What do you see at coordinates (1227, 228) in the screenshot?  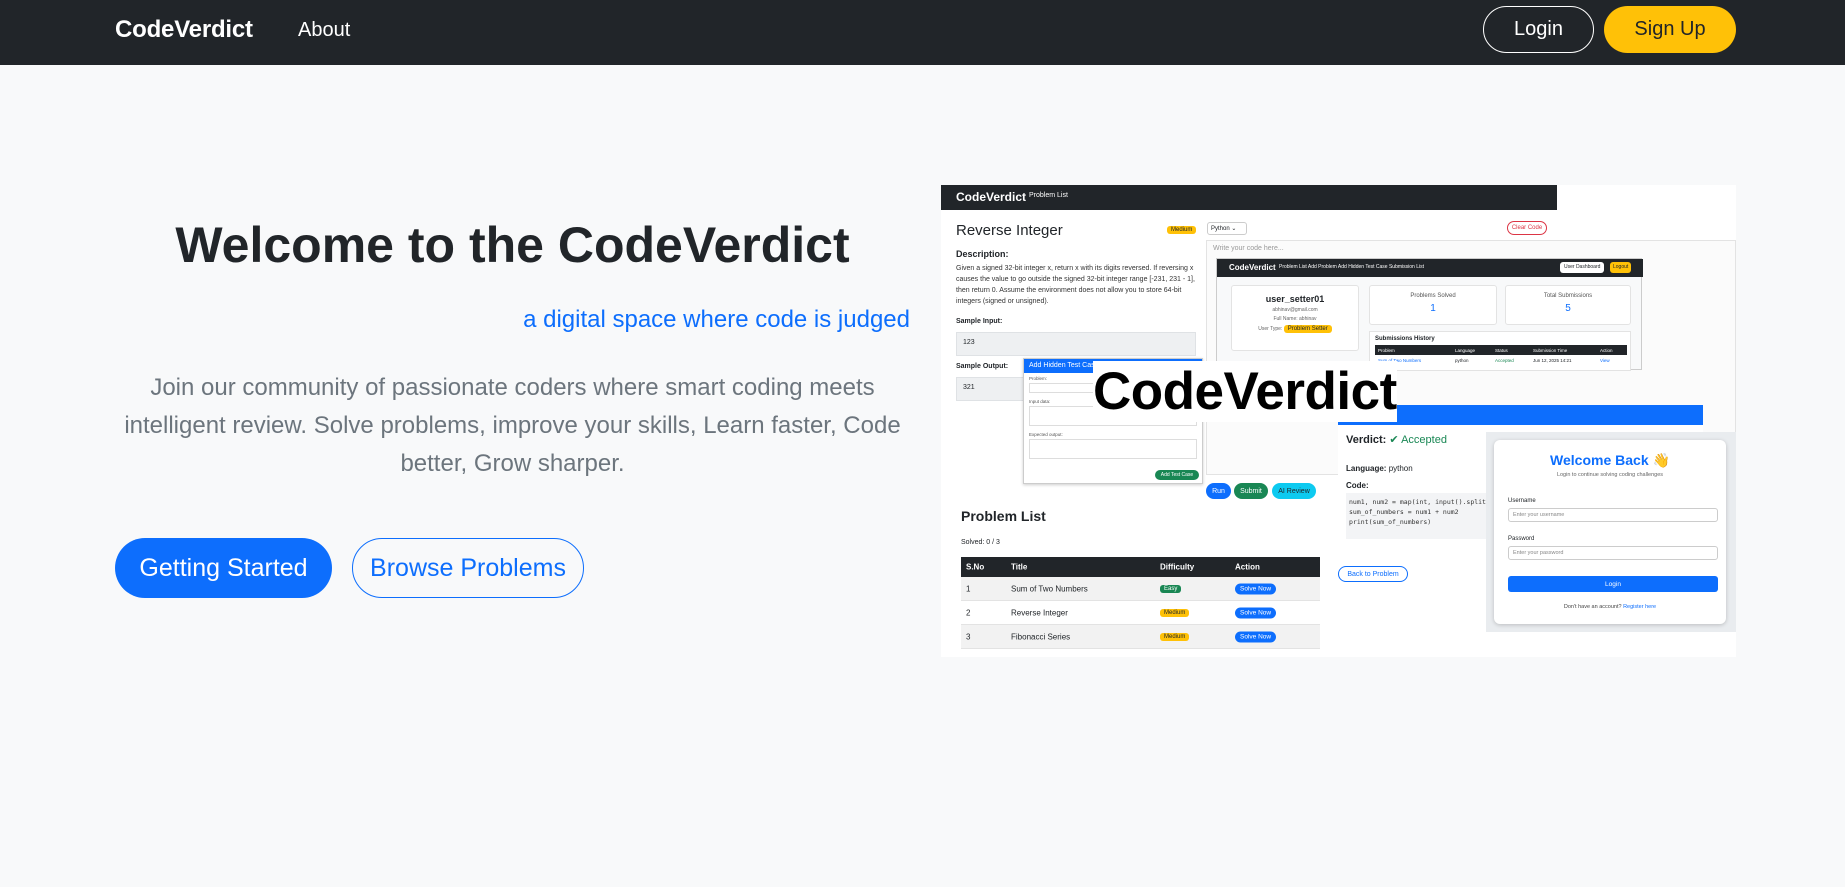 I see `preview-language-select: Python ⌄` at bounding box center [1227, 228].